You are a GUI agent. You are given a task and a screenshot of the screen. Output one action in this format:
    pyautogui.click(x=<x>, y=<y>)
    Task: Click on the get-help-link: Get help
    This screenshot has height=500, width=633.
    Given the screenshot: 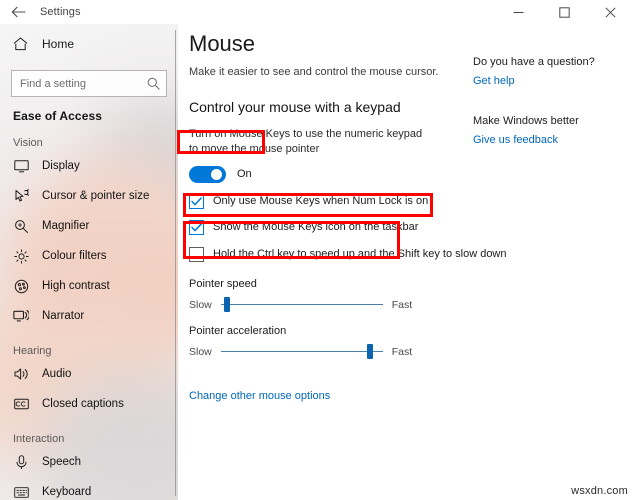 What is the action you would take?
    pyautogui.click(x=494, y=81)
    